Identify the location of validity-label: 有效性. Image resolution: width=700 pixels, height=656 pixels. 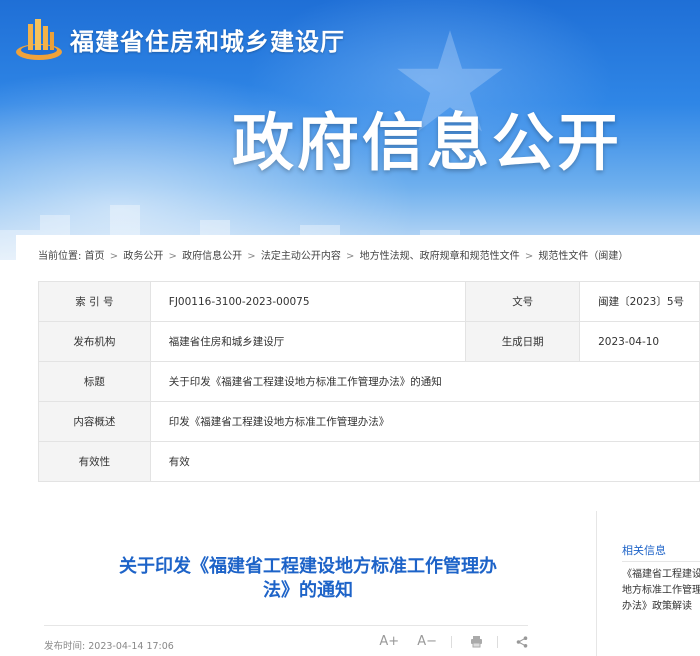
(94, 461).